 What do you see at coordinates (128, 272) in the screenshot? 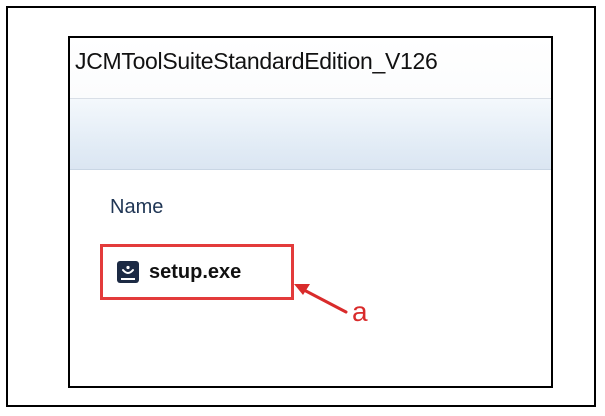
I see `installer-icon` at bounding box center [128, 272].